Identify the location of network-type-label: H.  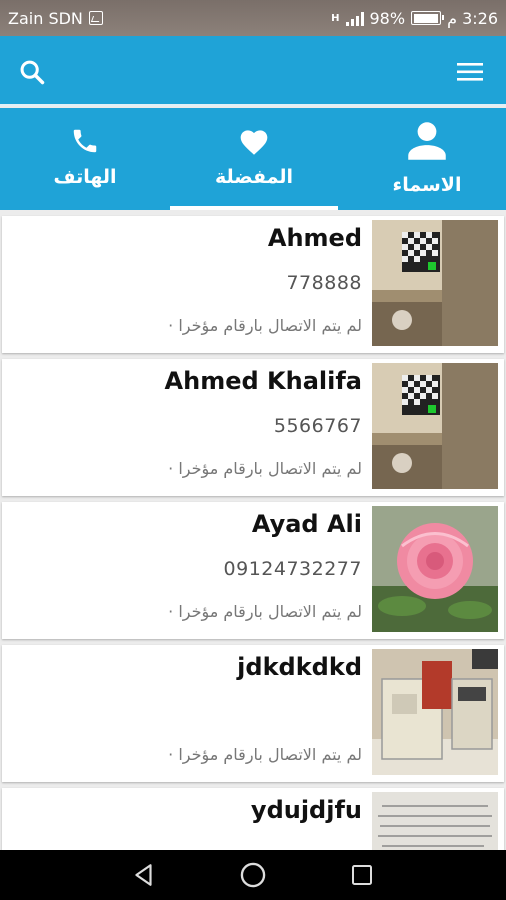
(335, 18).